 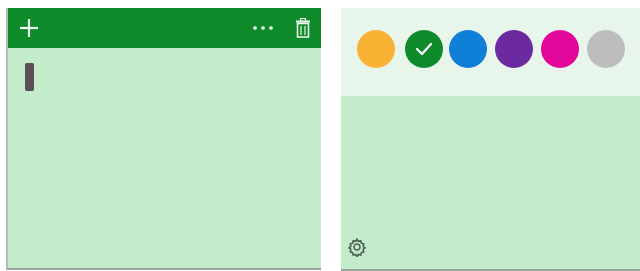 I want to click on color-swatch-green, so click(x=424, y=49).